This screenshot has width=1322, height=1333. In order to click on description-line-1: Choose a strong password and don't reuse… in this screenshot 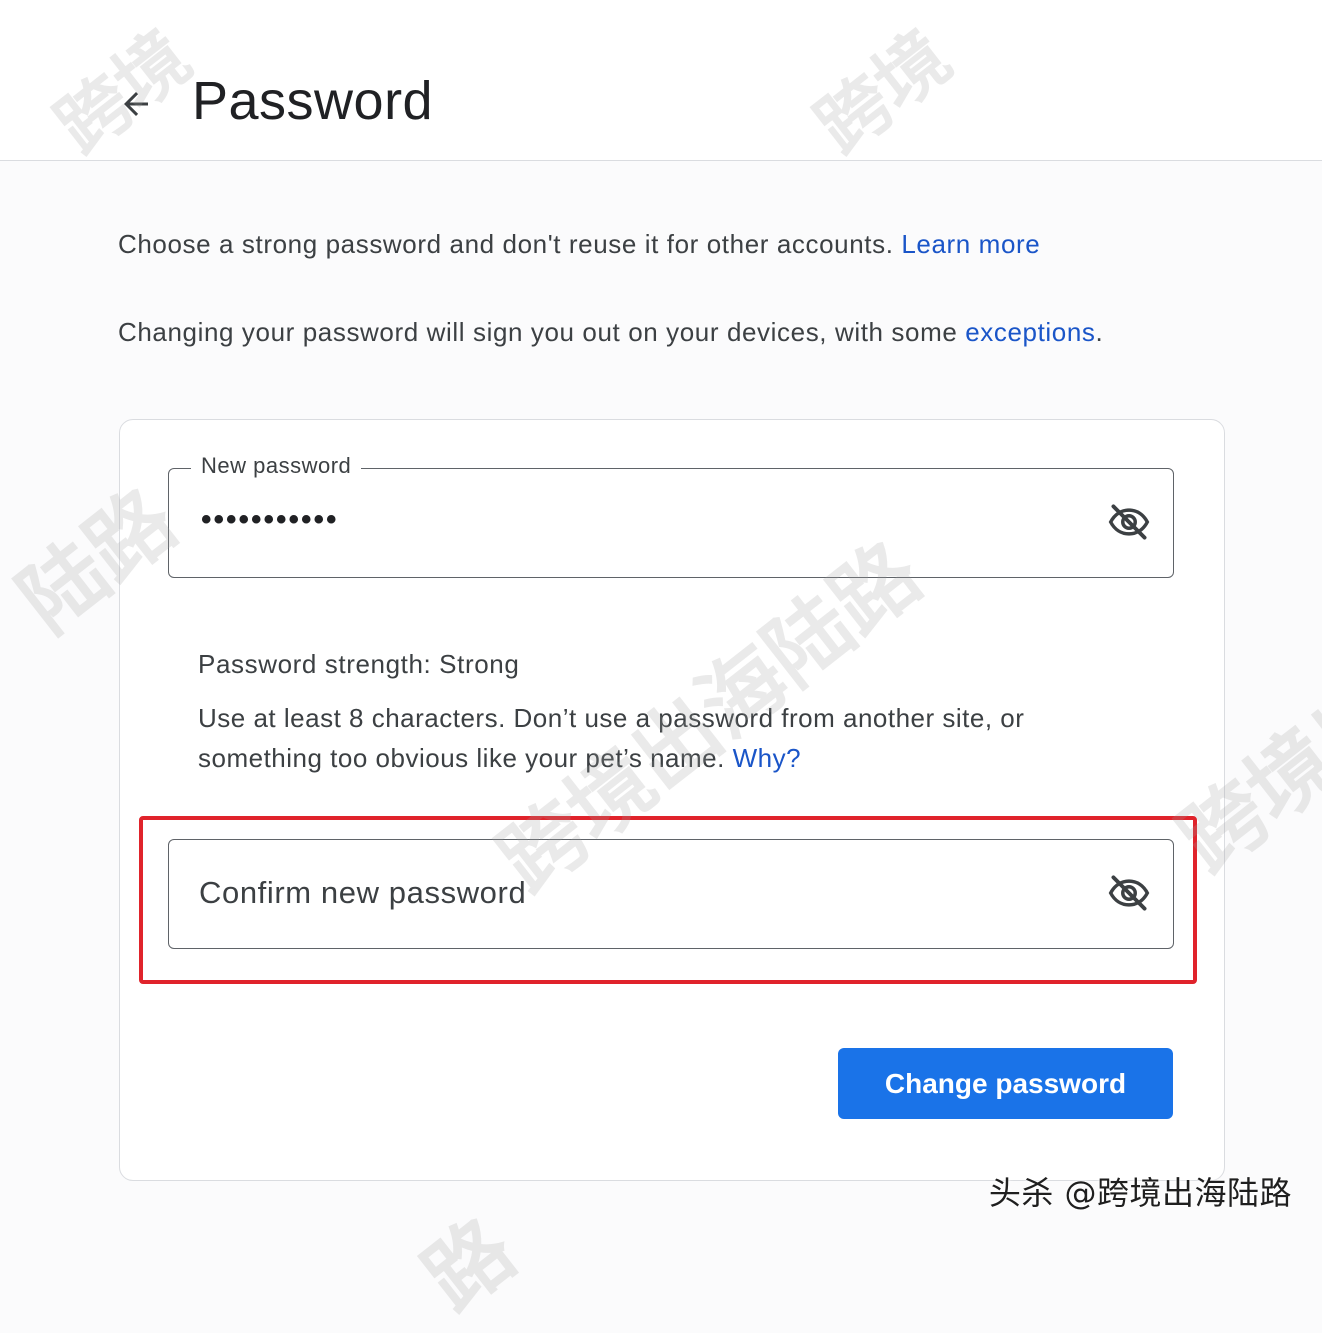, I will do `click(579, 244)`.